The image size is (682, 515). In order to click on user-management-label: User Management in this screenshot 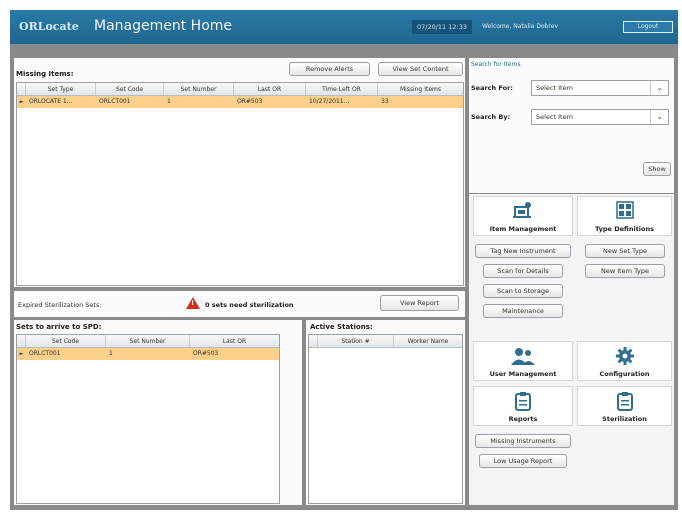, I will do `click(523, 374)`.